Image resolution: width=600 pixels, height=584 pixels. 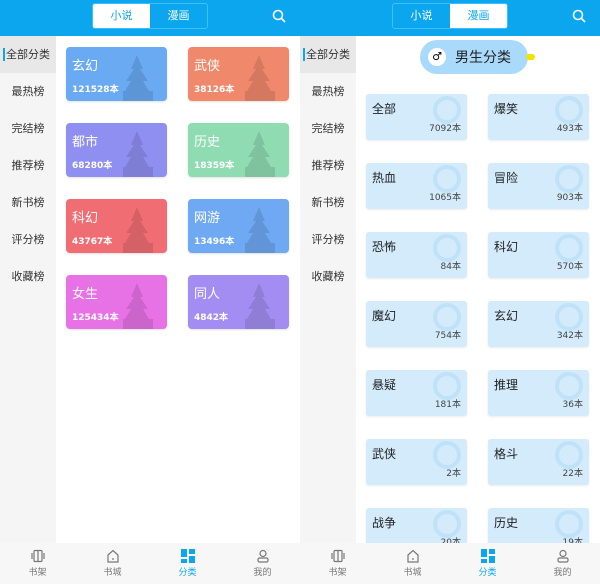 What do you see at coordinates (538, 255) in the screenshot?
I see `comic-category-card: 科幻 570本` at bounding box center [538, 255].